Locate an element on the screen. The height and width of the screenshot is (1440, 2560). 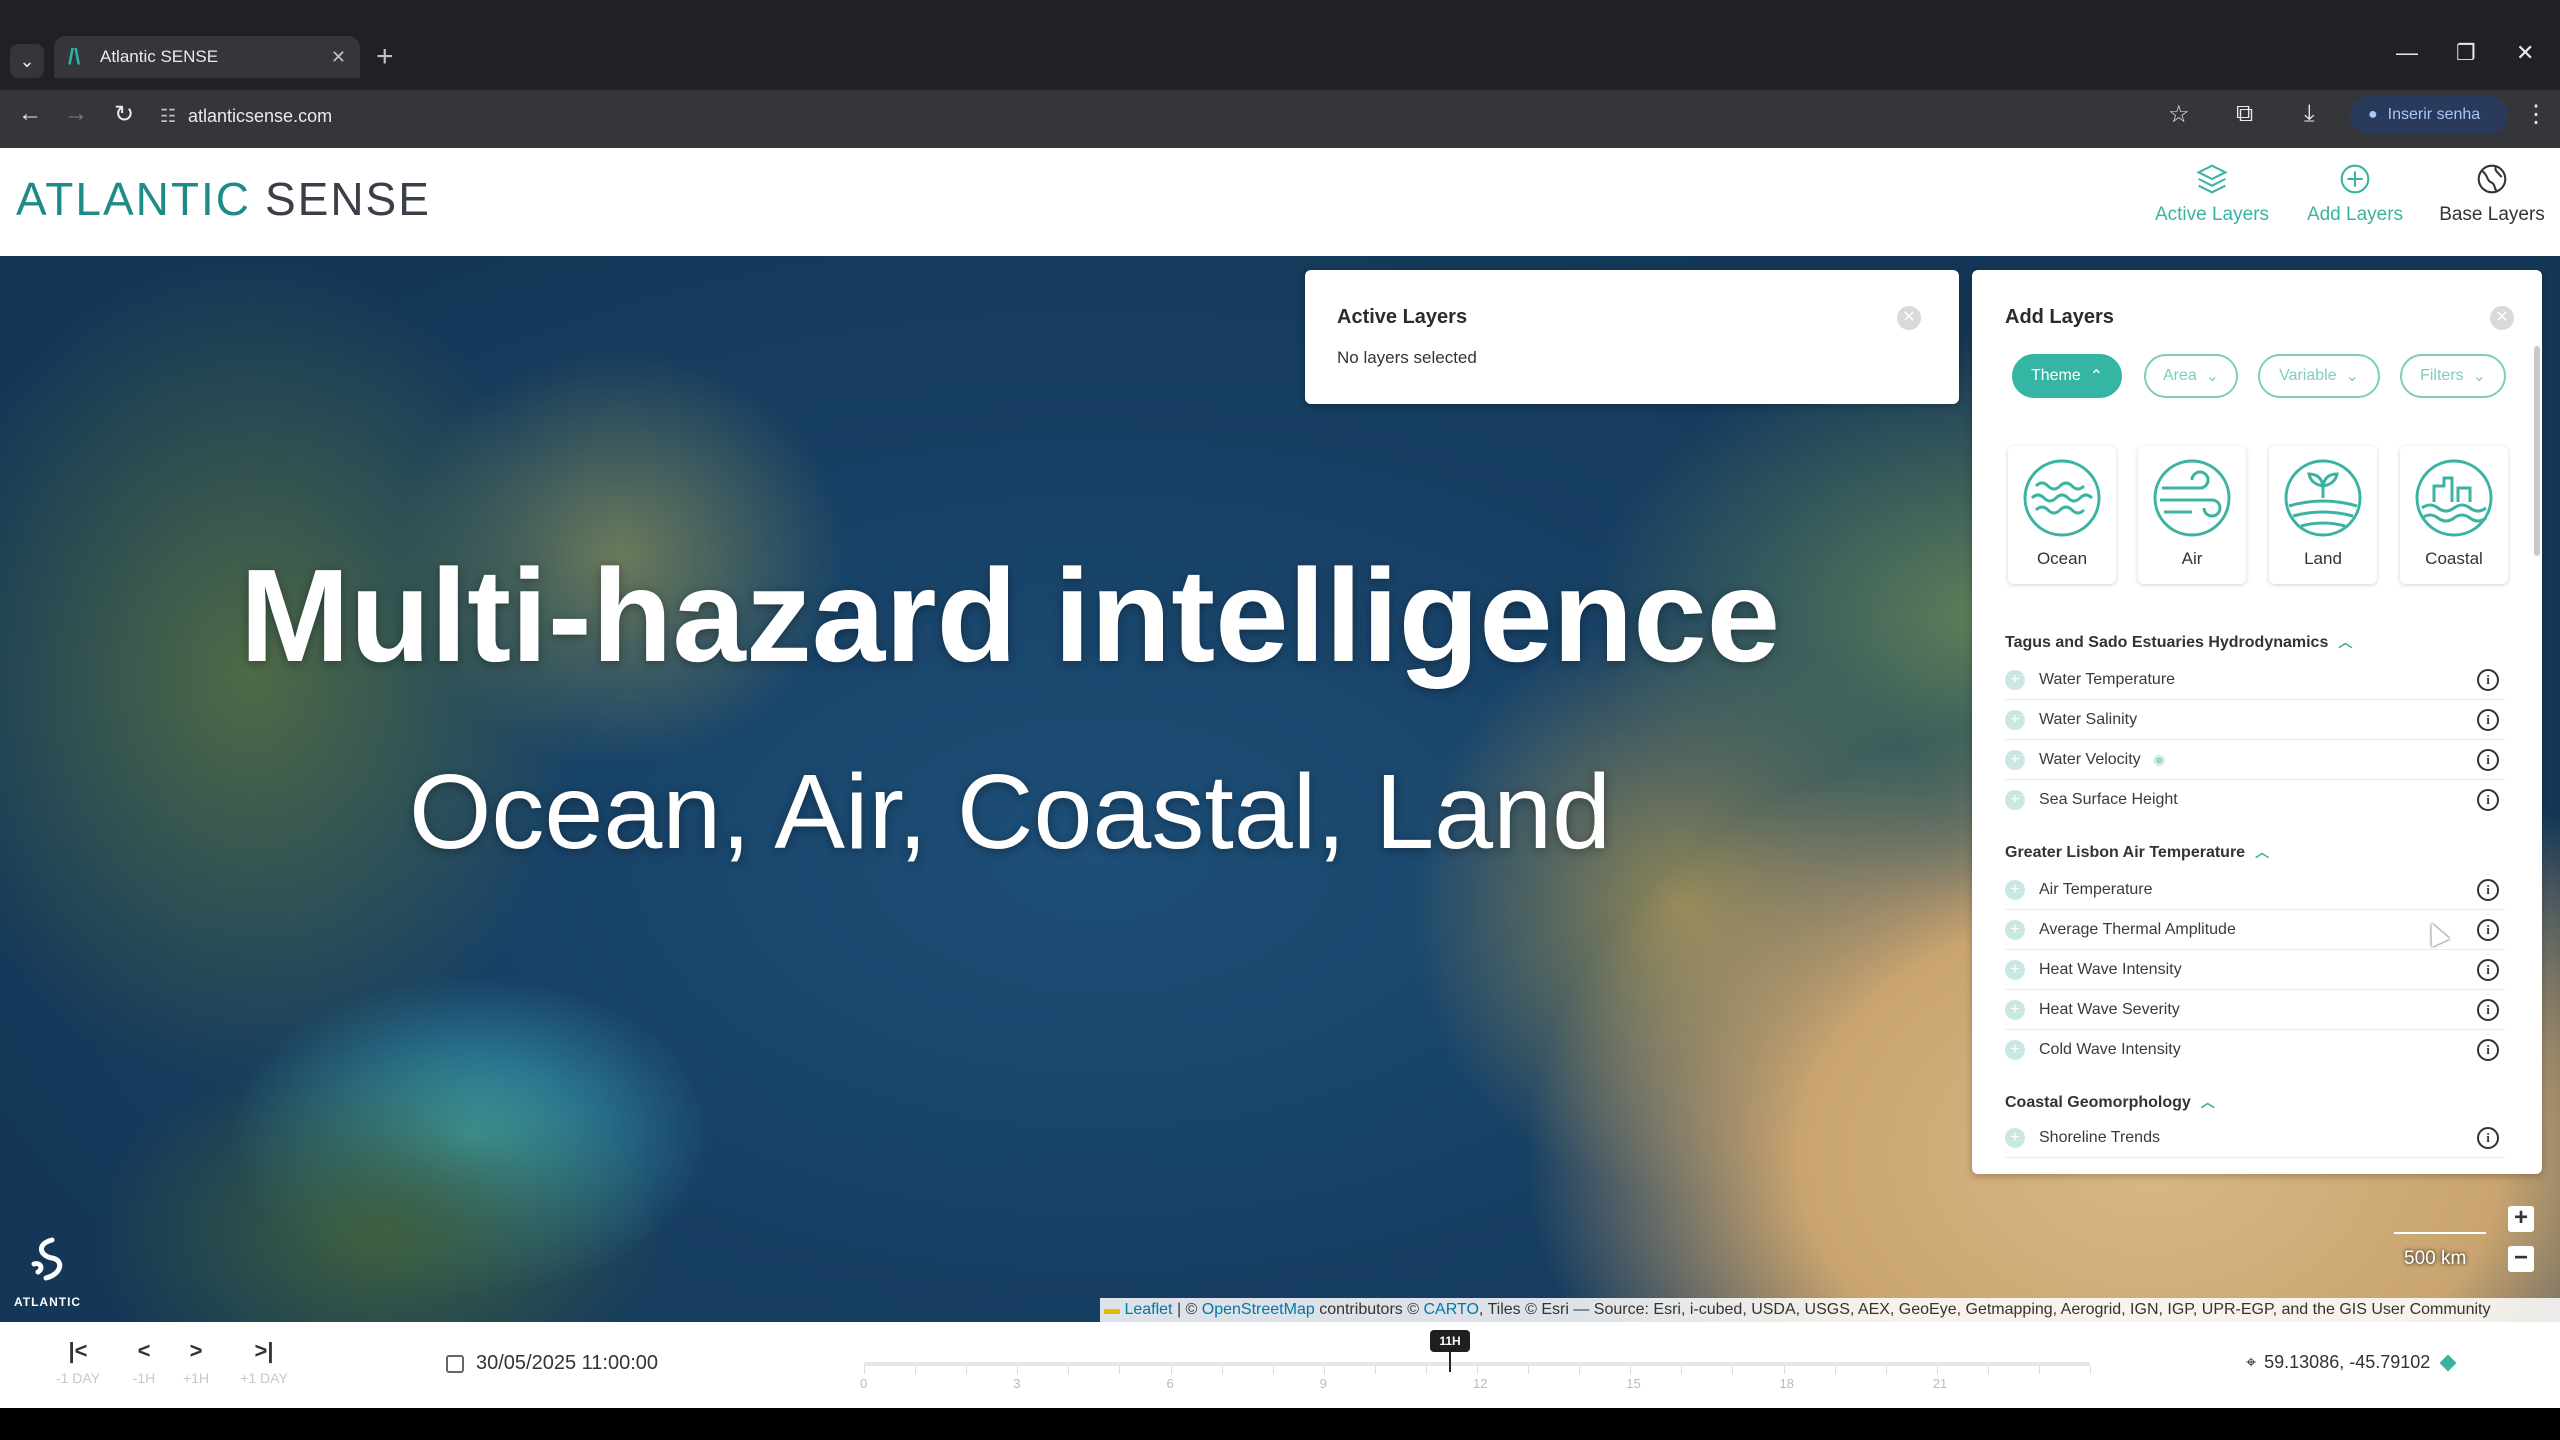
download-icon: ⤓ is located at coordinates (2309, 114).